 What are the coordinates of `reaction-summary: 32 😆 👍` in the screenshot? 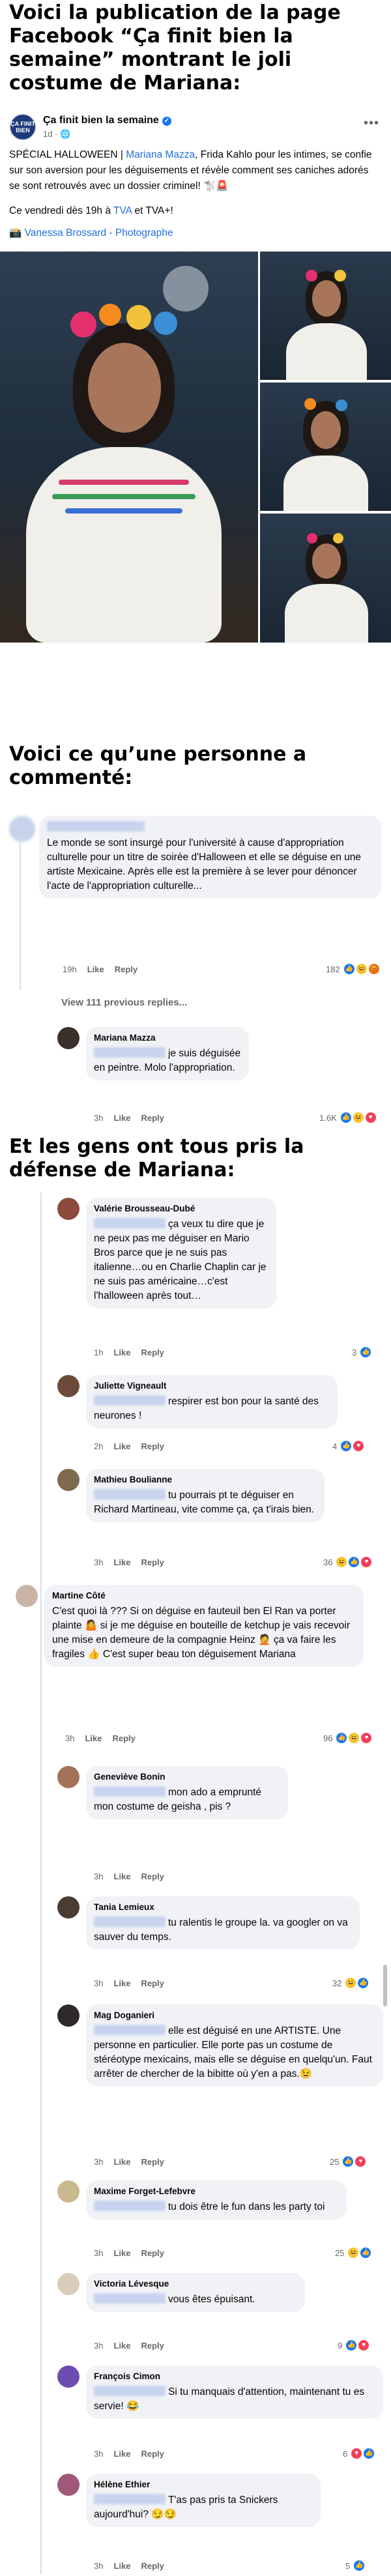 It's located at (350, 1983).